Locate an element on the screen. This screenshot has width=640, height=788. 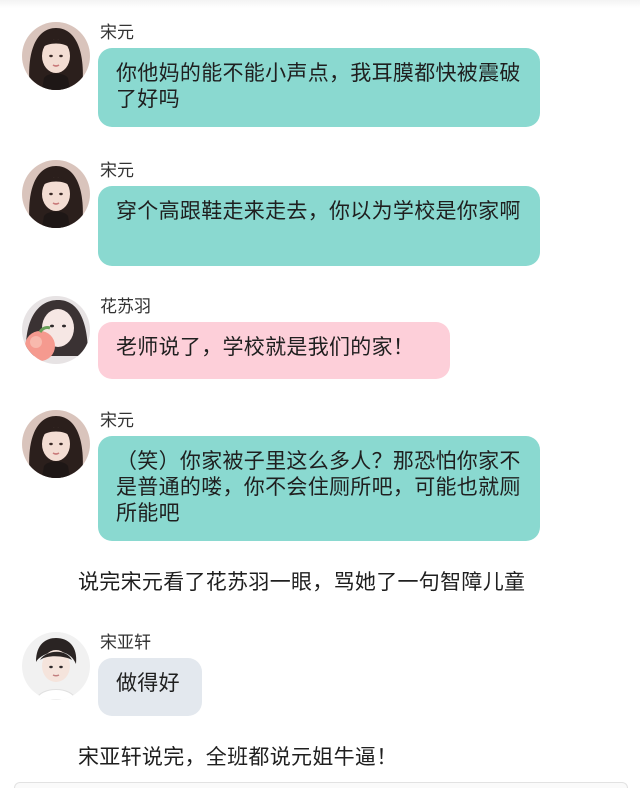
chat-message: 宋元 穿个高跟鞋走来走去，你以为学校是你家啊 is located at coordinates (322, 217).